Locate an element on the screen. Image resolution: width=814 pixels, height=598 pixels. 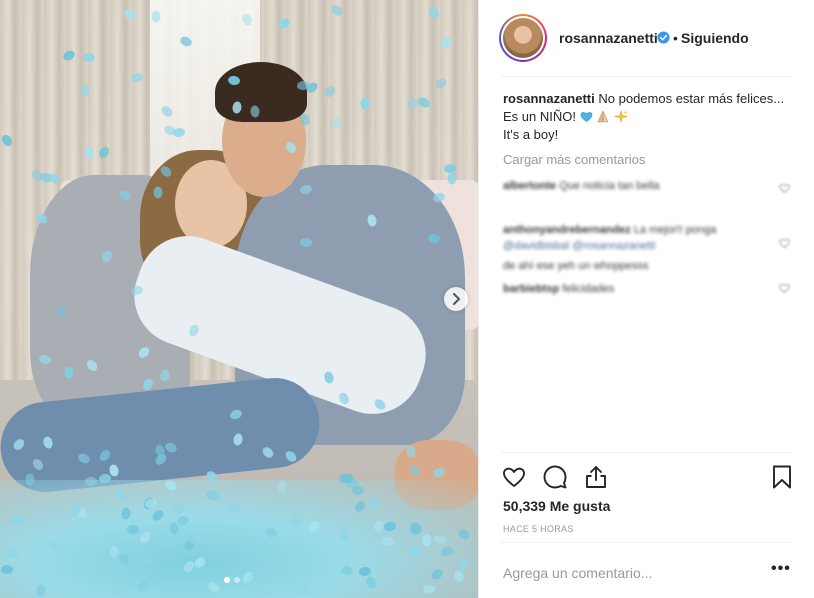
bookmark-icon is located at coordinates (782, 477).